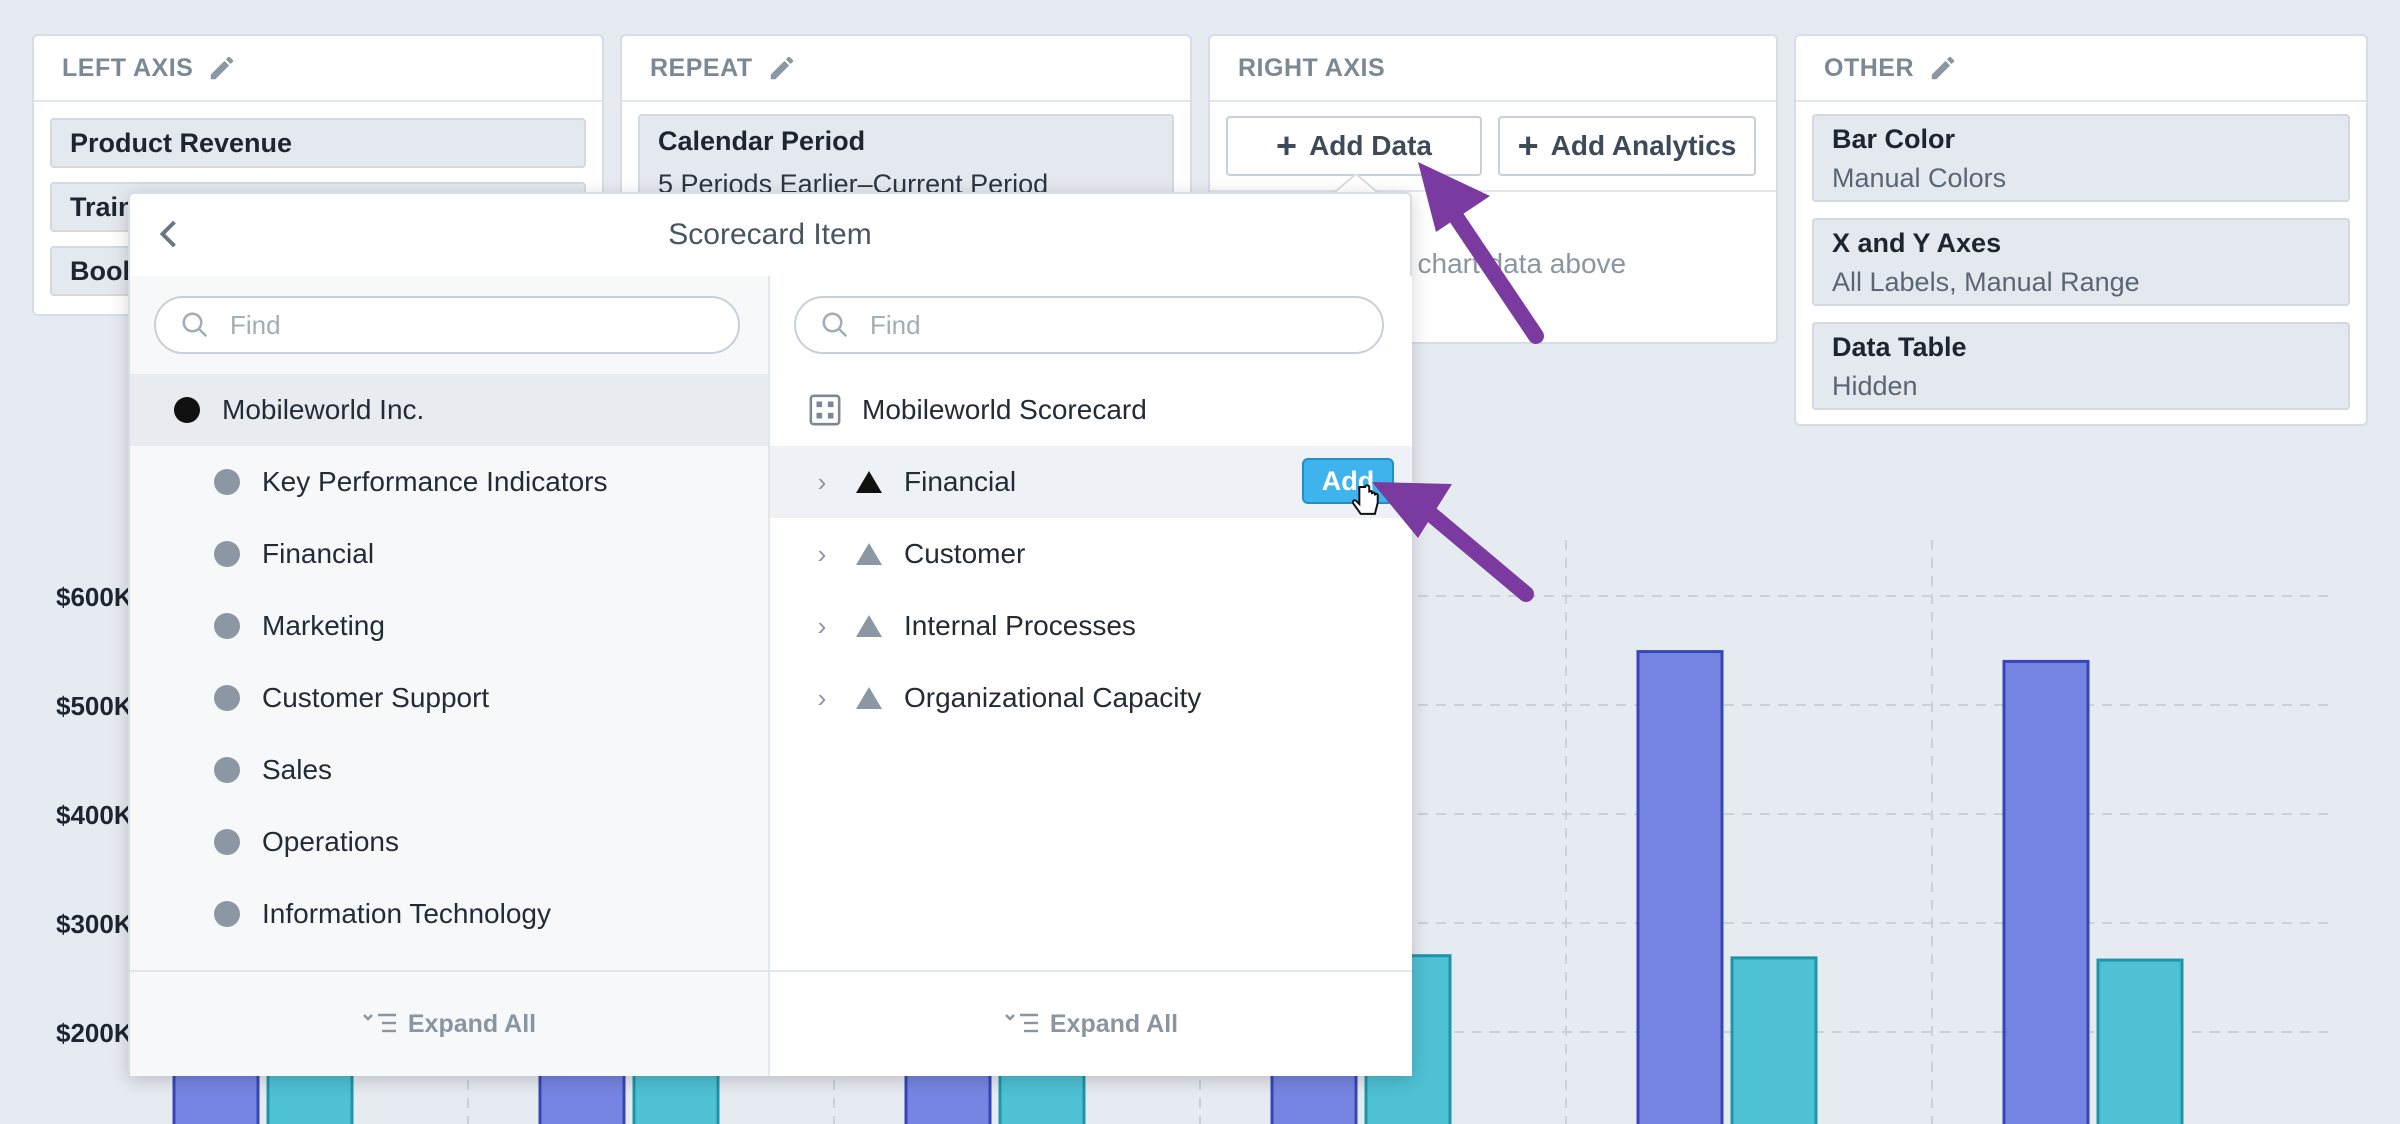 The height and width of the screenshot is (1124, 2400). I want to click on other-title: OTHER, so click(1869, 67).